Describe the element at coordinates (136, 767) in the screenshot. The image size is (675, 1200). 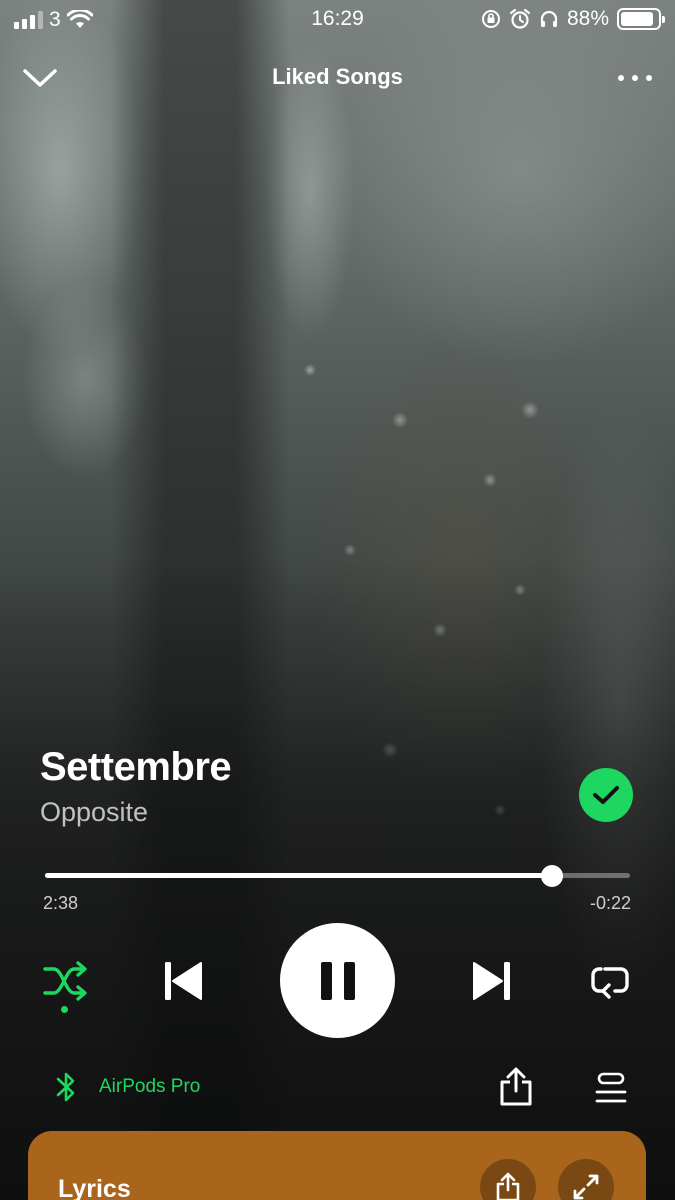
I see `track-title: Settembre` at that location.